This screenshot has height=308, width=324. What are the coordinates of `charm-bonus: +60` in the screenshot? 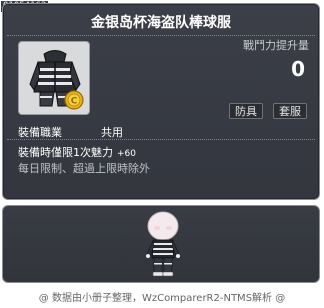 It's located at (126, 154).